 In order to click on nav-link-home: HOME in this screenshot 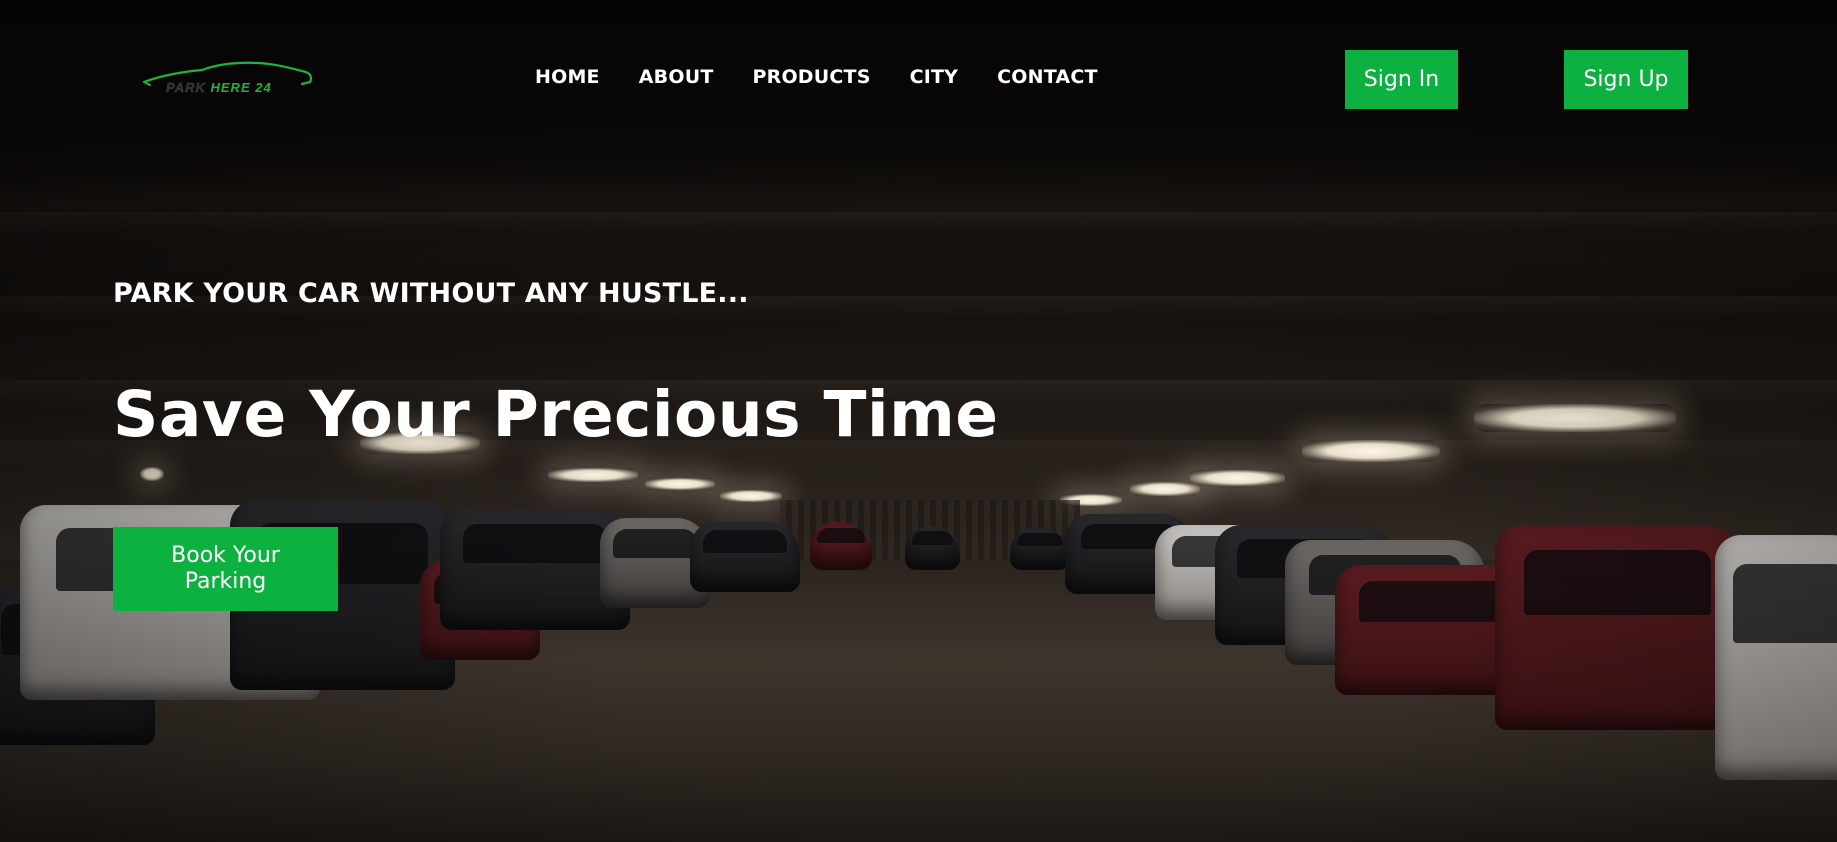, I will do `click(567, 77)`.